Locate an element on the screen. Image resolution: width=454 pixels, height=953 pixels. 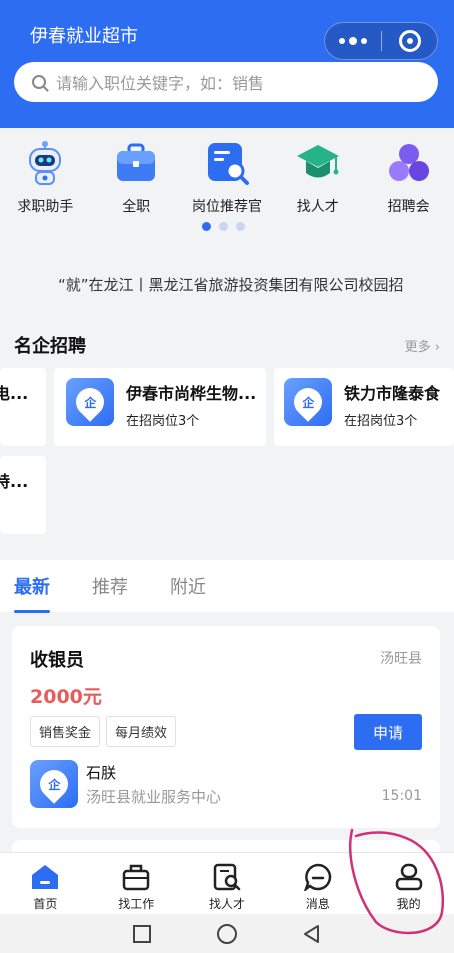
menu-label: 岗位推荐官 is located at coordinates (226, 207).